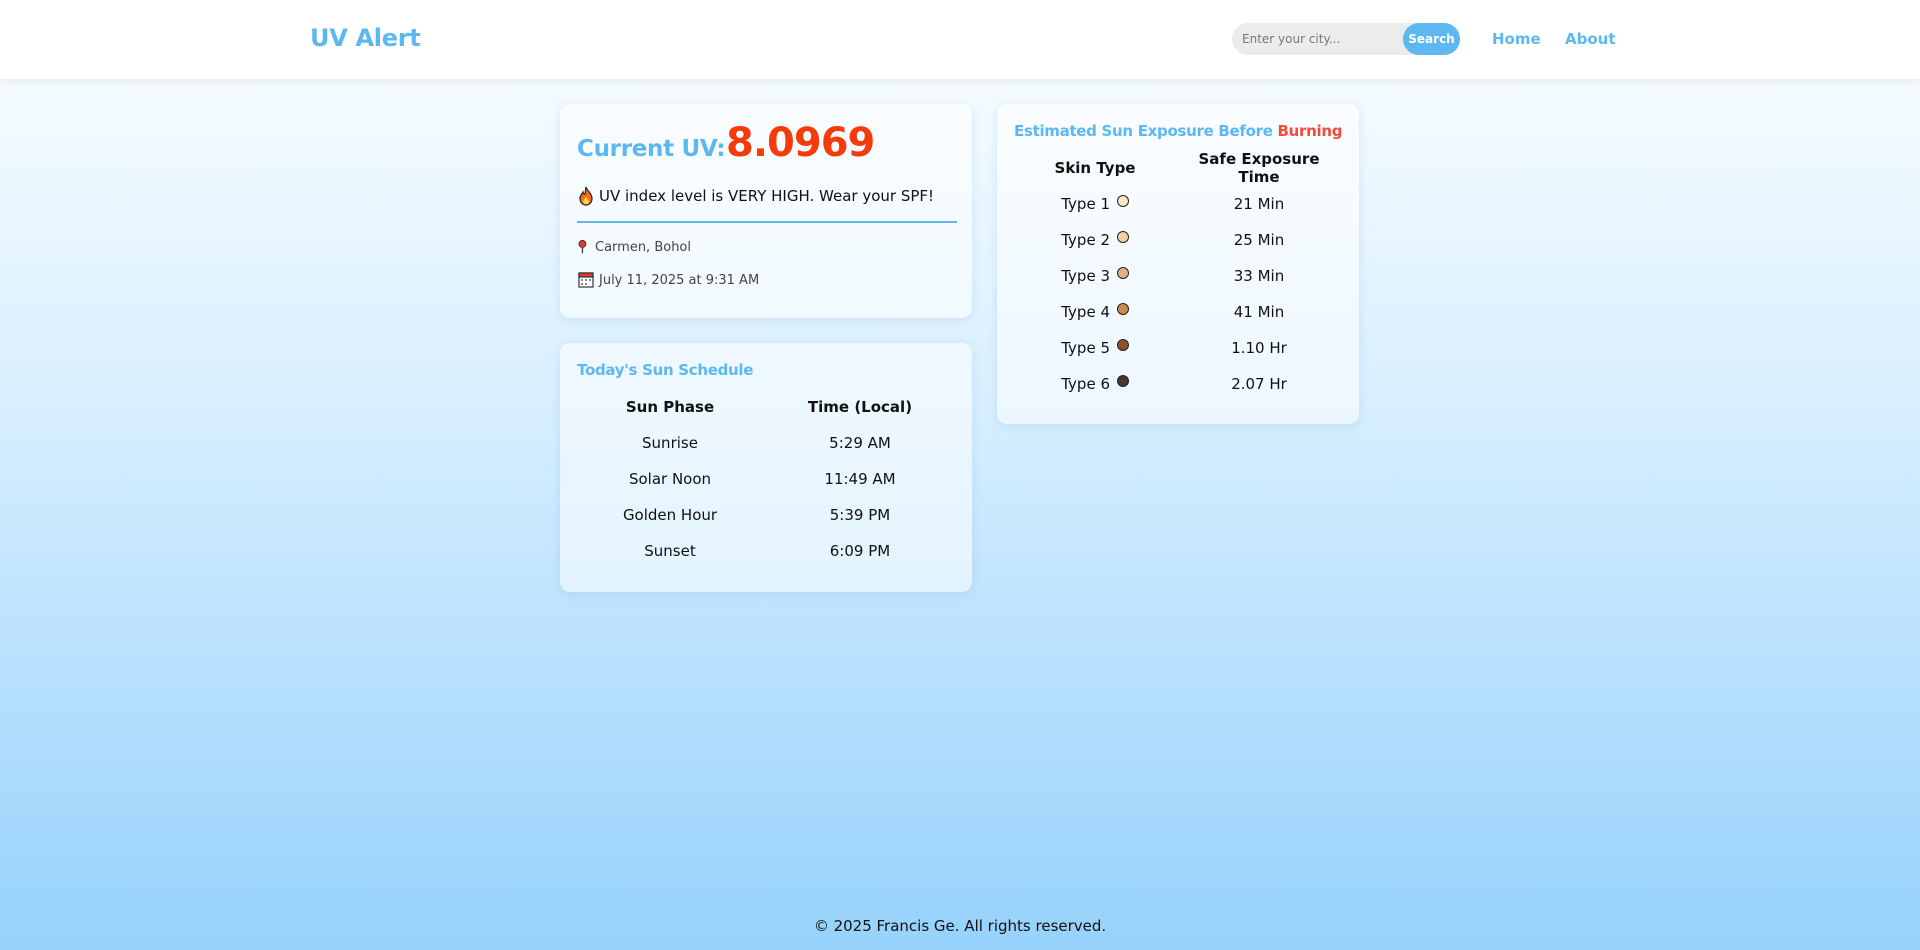  I want to click on fire-icon, so click(586, 196).